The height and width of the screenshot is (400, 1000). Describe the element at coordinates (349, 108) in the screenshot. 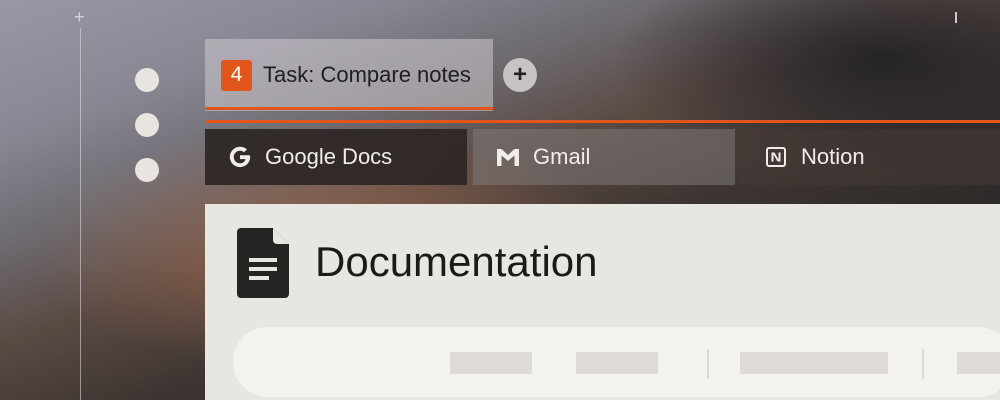

I see `task-tab-underline` at that location.